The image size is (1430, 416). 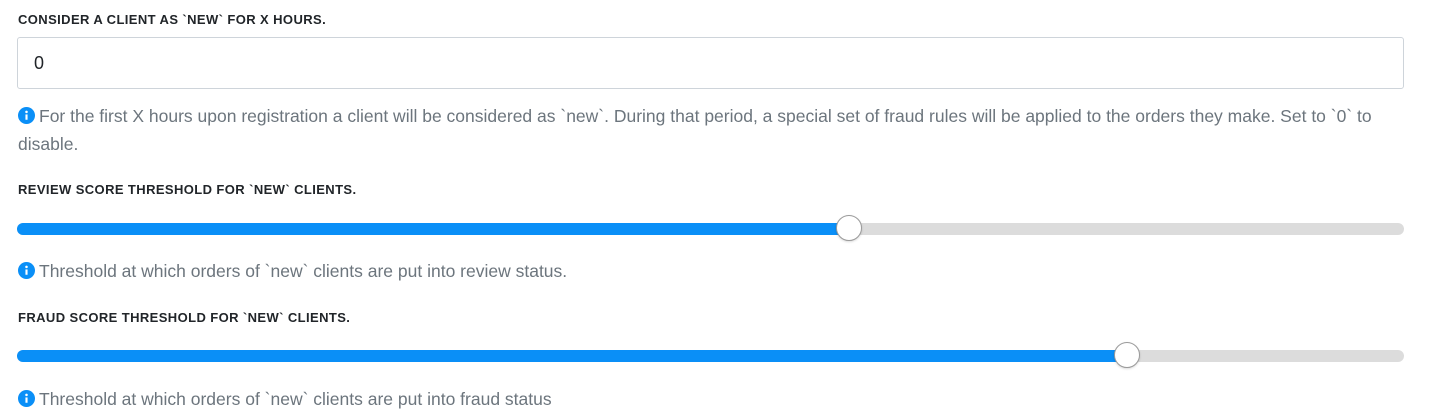 I want to click on new-client-hours-input, so click(x=710, y=63).